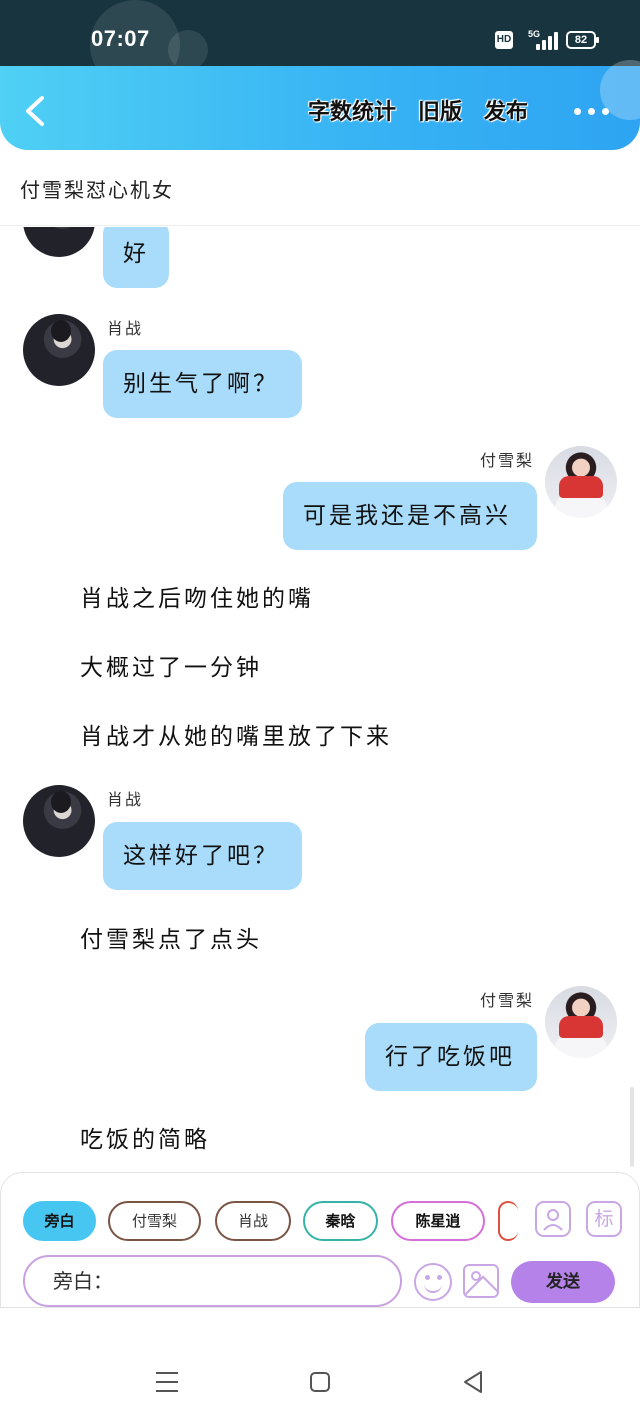 This screenshot has height=1422, width=640. What do you see at coordinates (506, 110) in the screenshot?
I see `publish-button: 发布` at bounding box center [506, 110].